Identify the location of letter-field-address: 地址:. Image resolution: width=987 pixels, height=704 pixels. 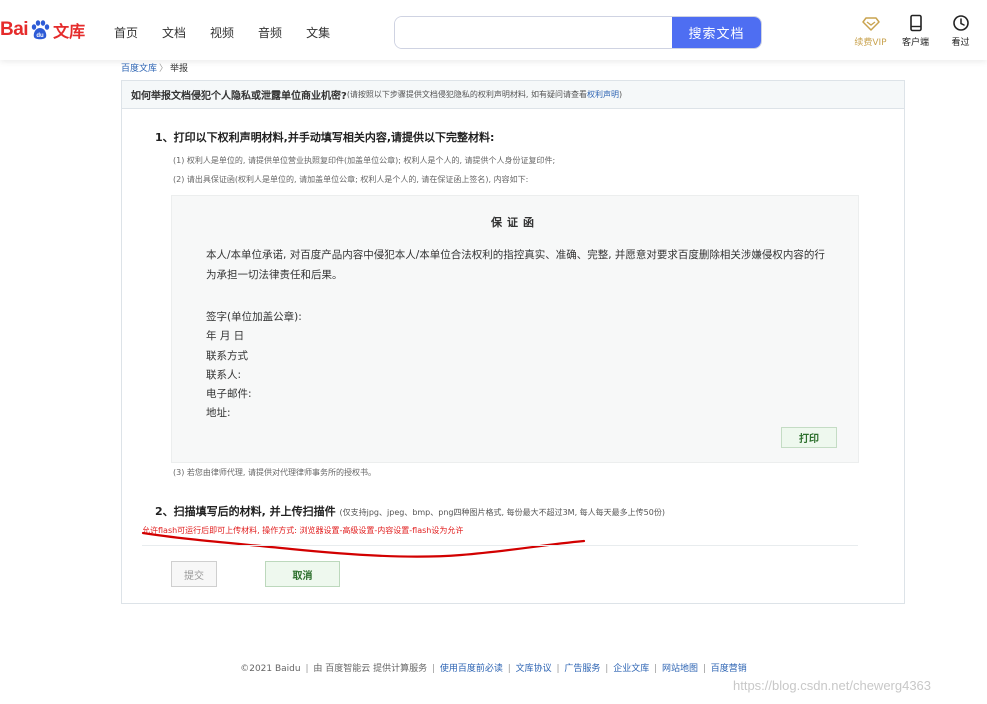
(218, 413).